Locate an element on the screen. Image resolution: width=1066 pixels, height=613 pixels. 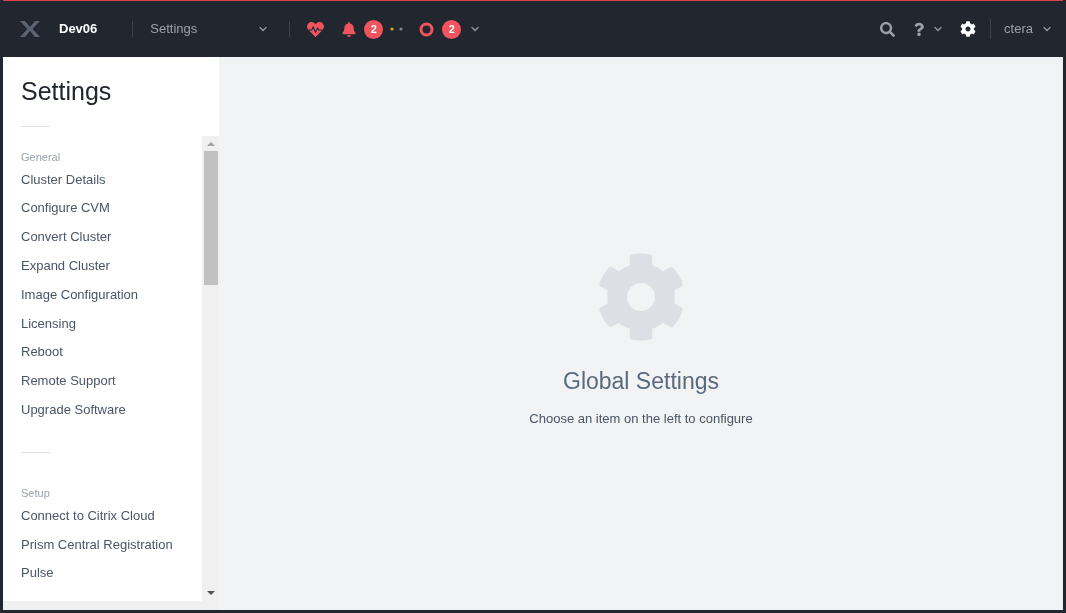
settings-menu-item: Licensing is located at coordinates (102, 323).